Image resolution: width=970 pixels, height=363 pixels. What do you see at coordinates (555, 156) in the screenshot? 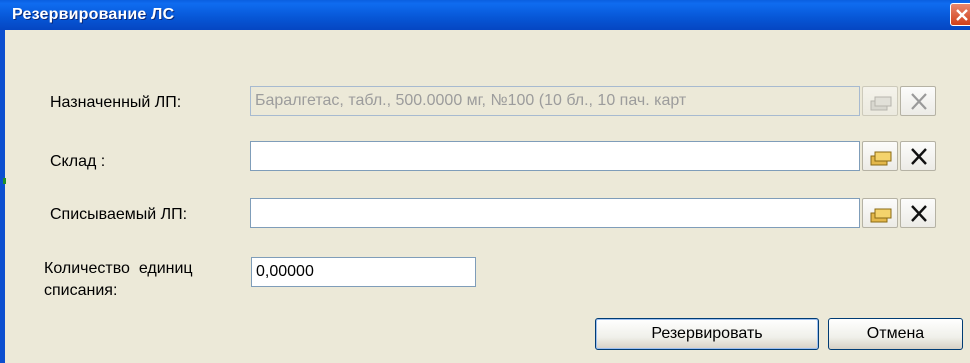
I see `warehouse-field` at bounding box center [555, 156].